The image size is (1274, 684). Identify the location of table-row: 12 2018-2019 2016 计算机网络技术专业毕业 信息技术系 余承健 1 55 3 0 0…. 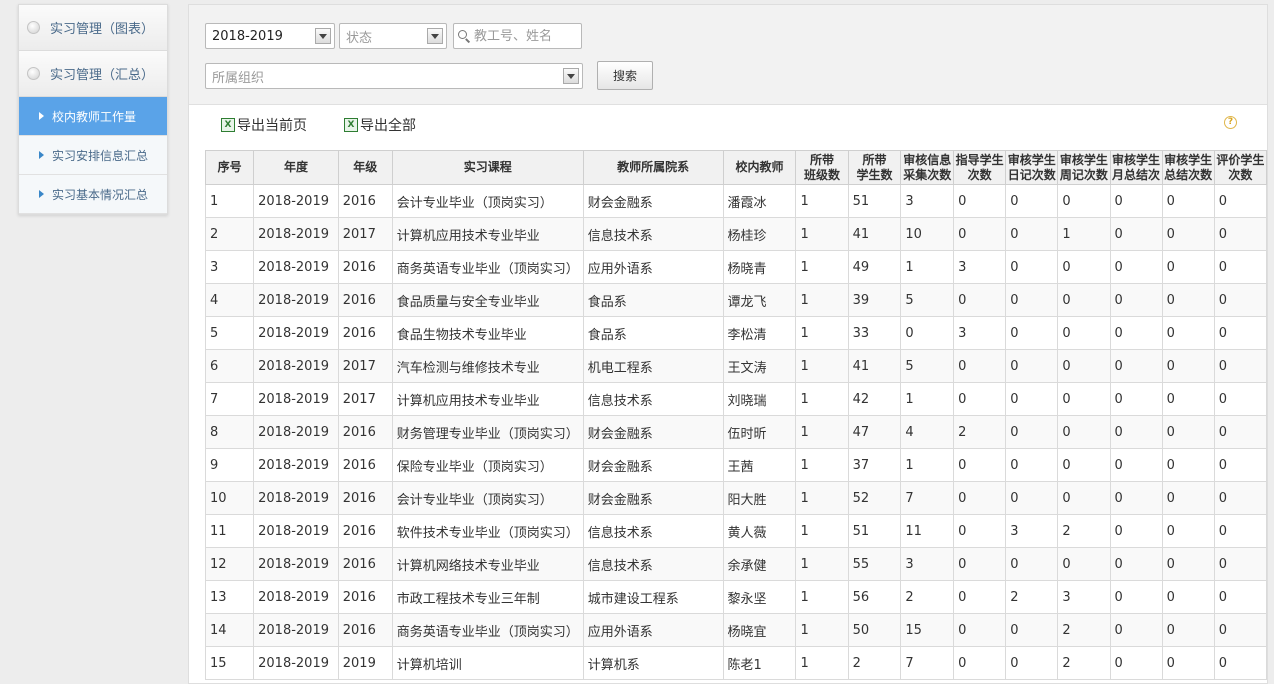
(735, 564).